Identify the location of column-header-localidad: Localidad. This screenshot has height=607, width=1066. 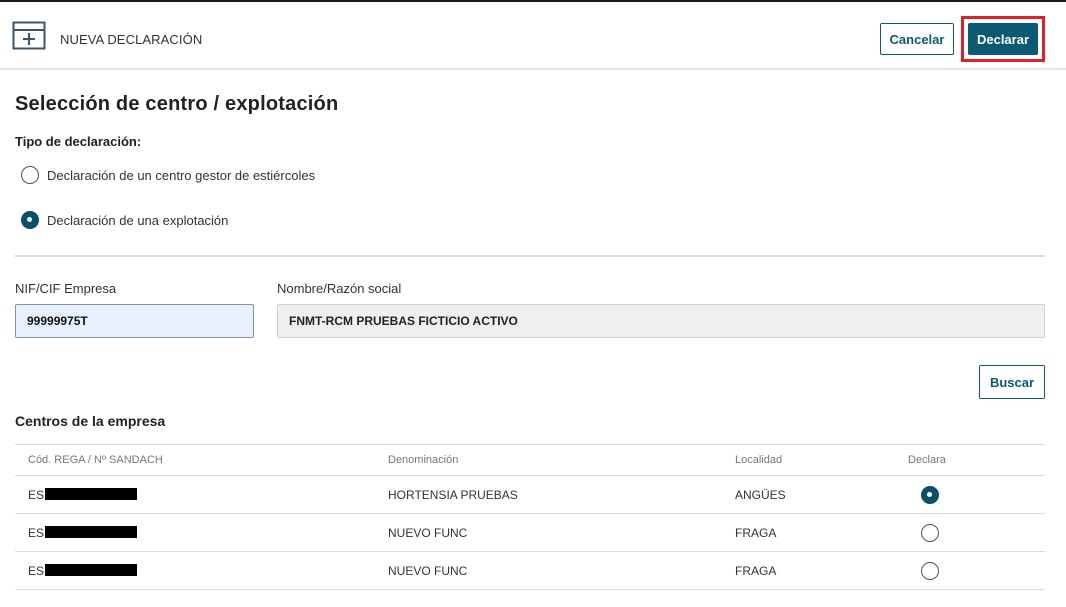
(759, 460).